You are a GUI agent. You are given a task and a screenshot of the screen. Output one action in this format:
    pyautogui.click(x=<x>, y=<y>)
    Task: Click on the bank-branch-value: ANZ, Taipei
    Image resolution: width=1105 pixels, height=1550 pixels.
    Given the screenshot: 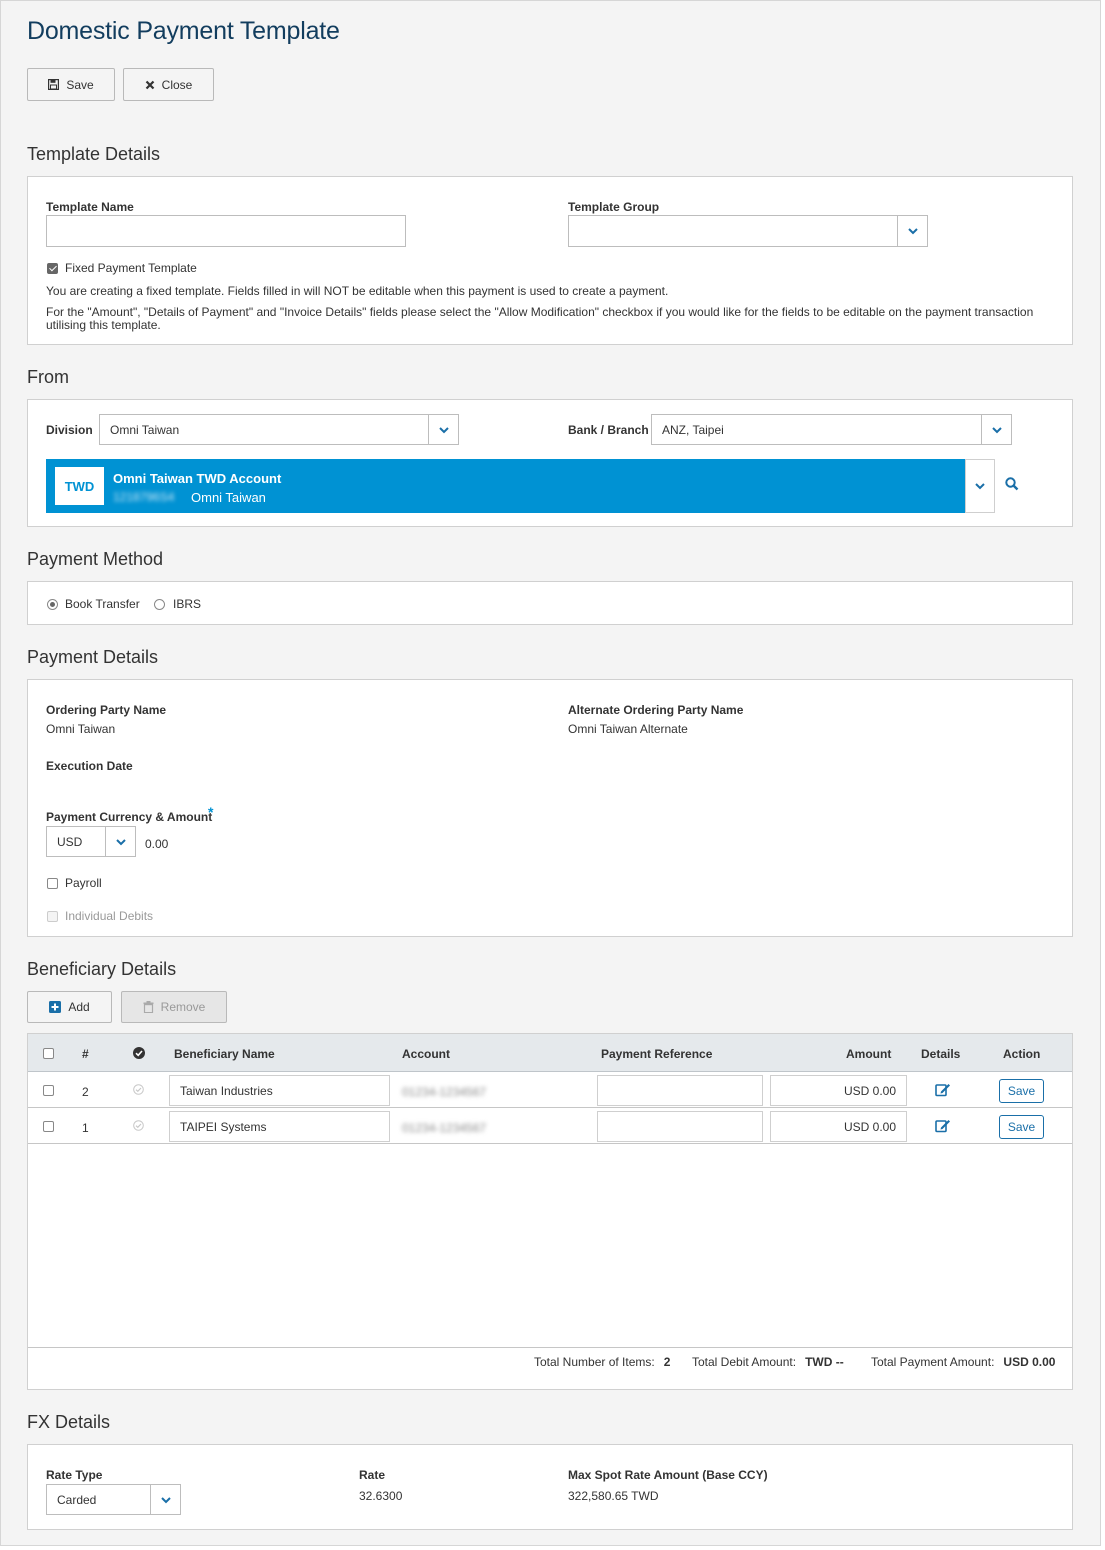 What is the action you would take?
    pyautogui.click(x=693, y=429)
    